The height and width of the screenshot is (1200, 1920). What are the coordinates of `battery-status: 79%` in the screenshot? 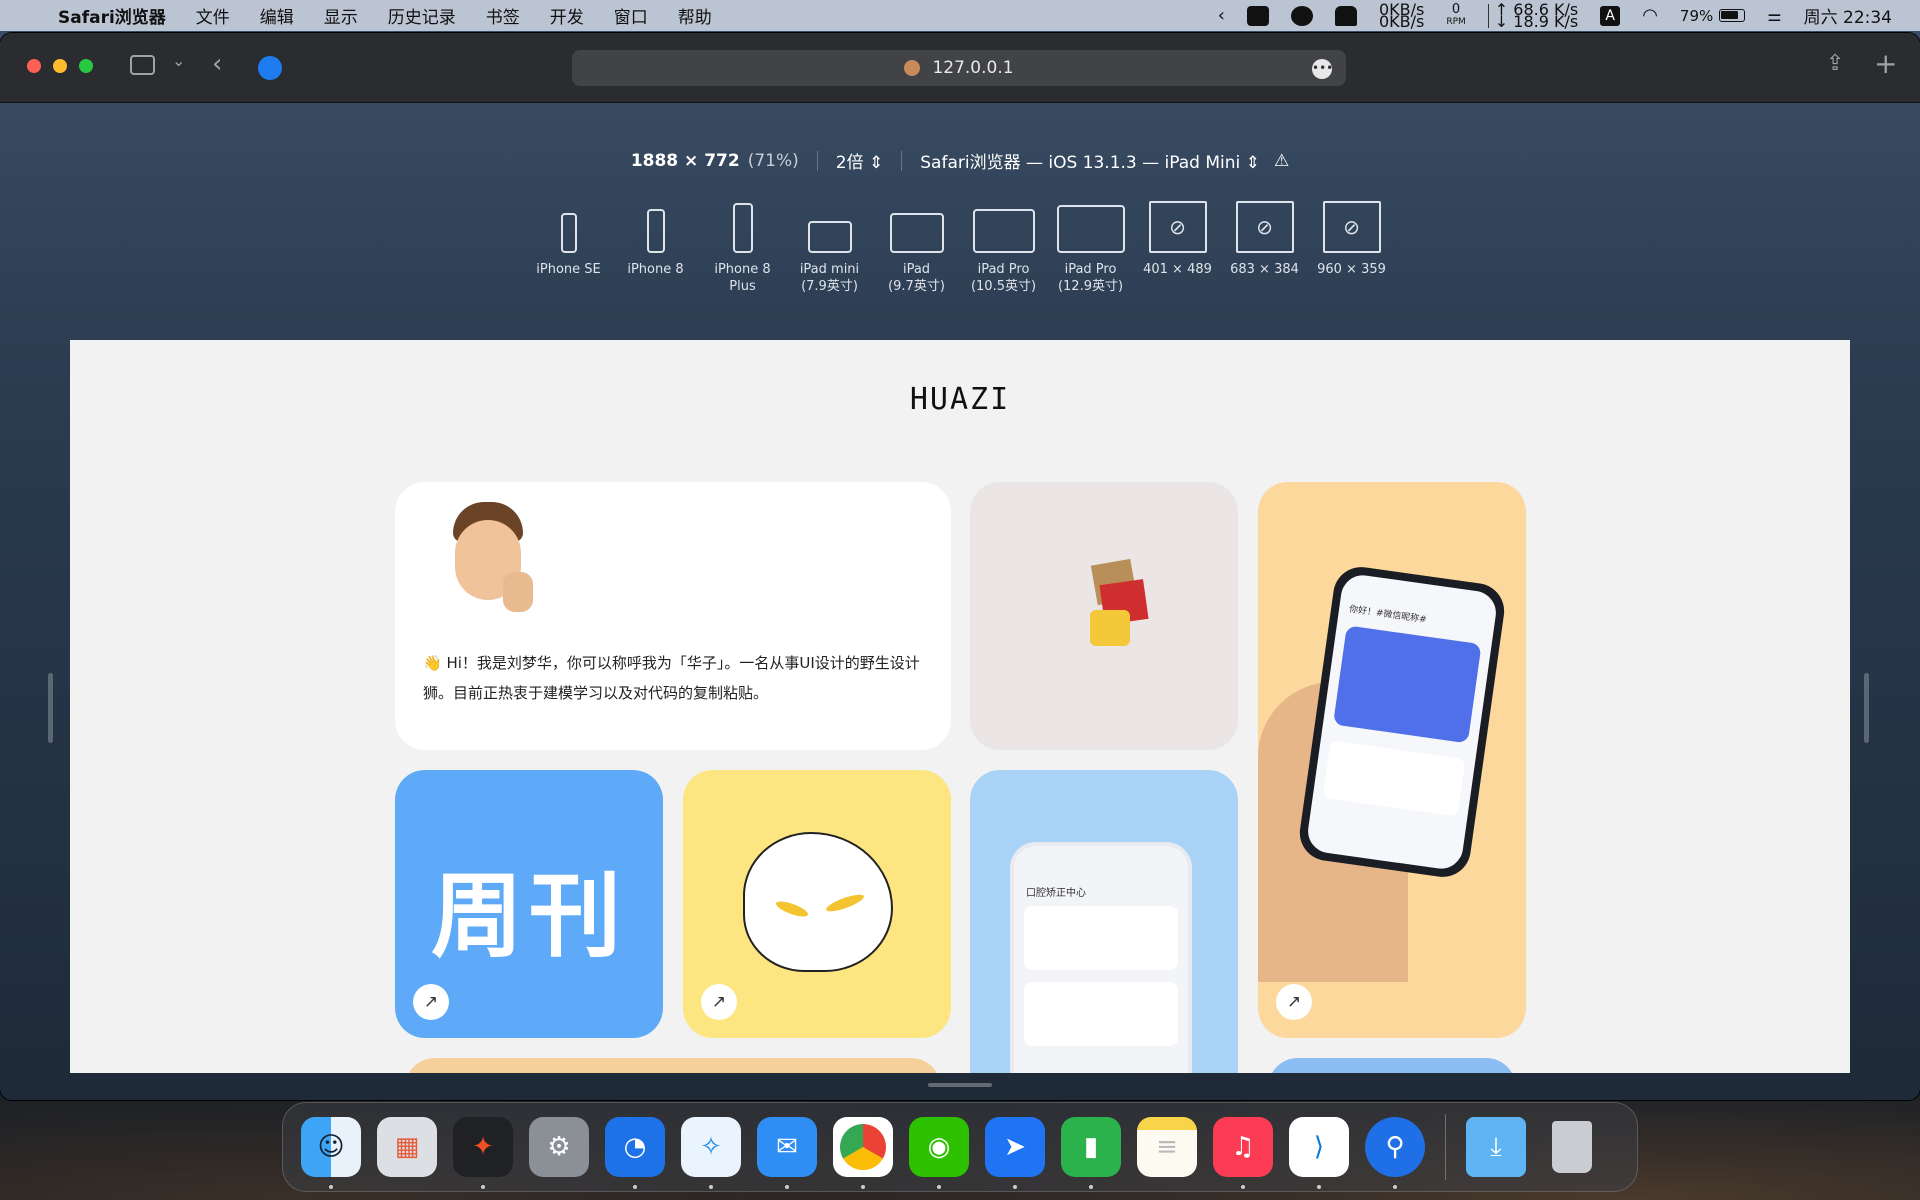 It's located at (1713, 16).